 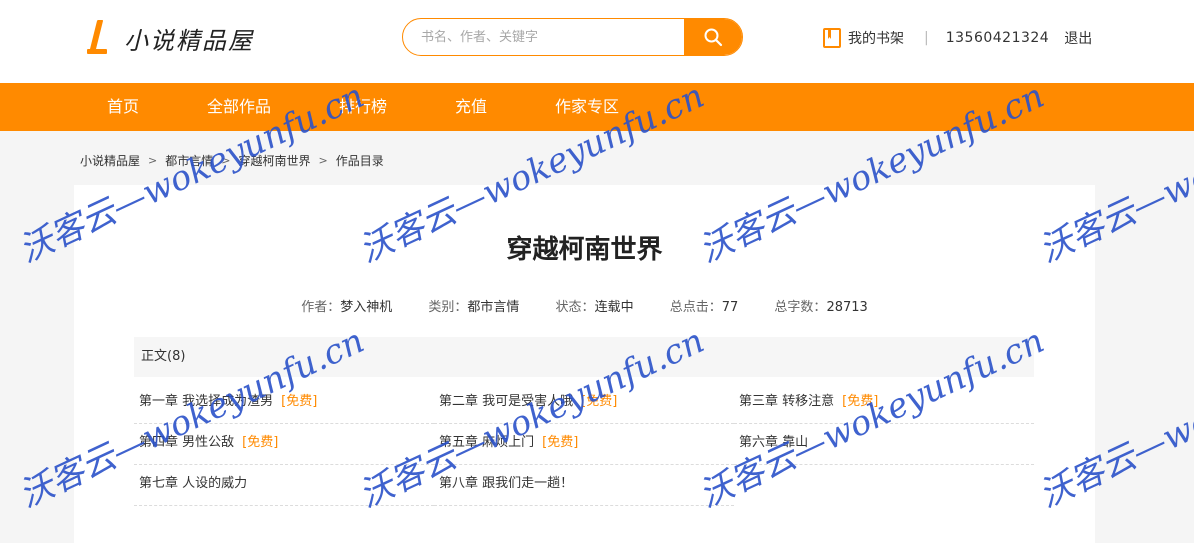 What do you see at coordinates (189, 40) in the screenshot?
I see `logo-text: 小说精品屋` at bounding box center [189, 40].